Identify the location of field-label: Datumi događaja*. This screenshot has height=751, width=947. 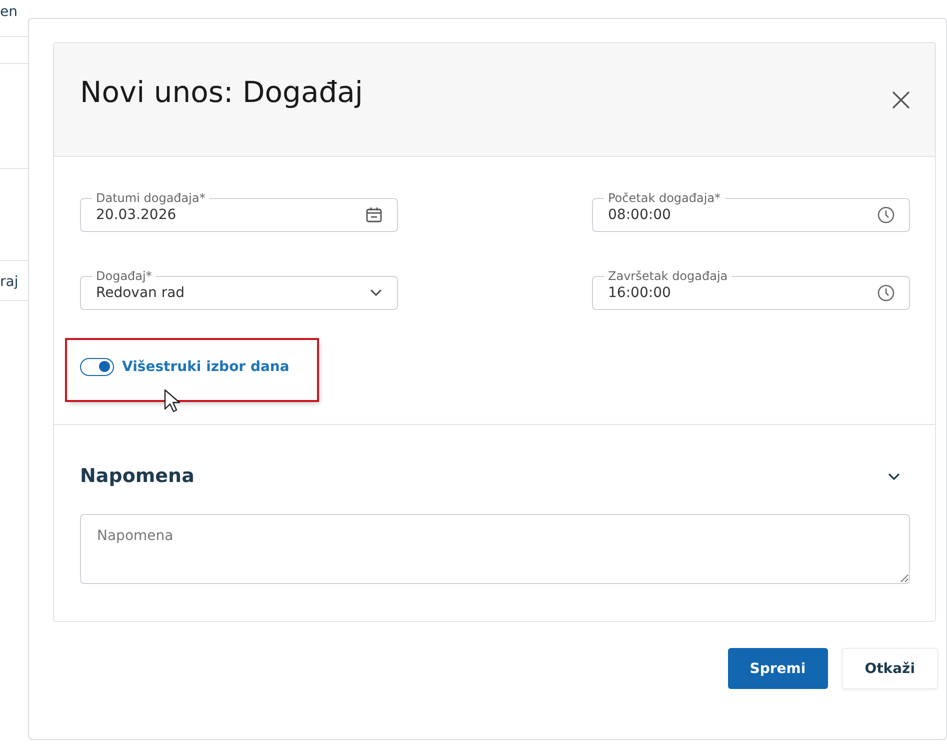
(150, 198).